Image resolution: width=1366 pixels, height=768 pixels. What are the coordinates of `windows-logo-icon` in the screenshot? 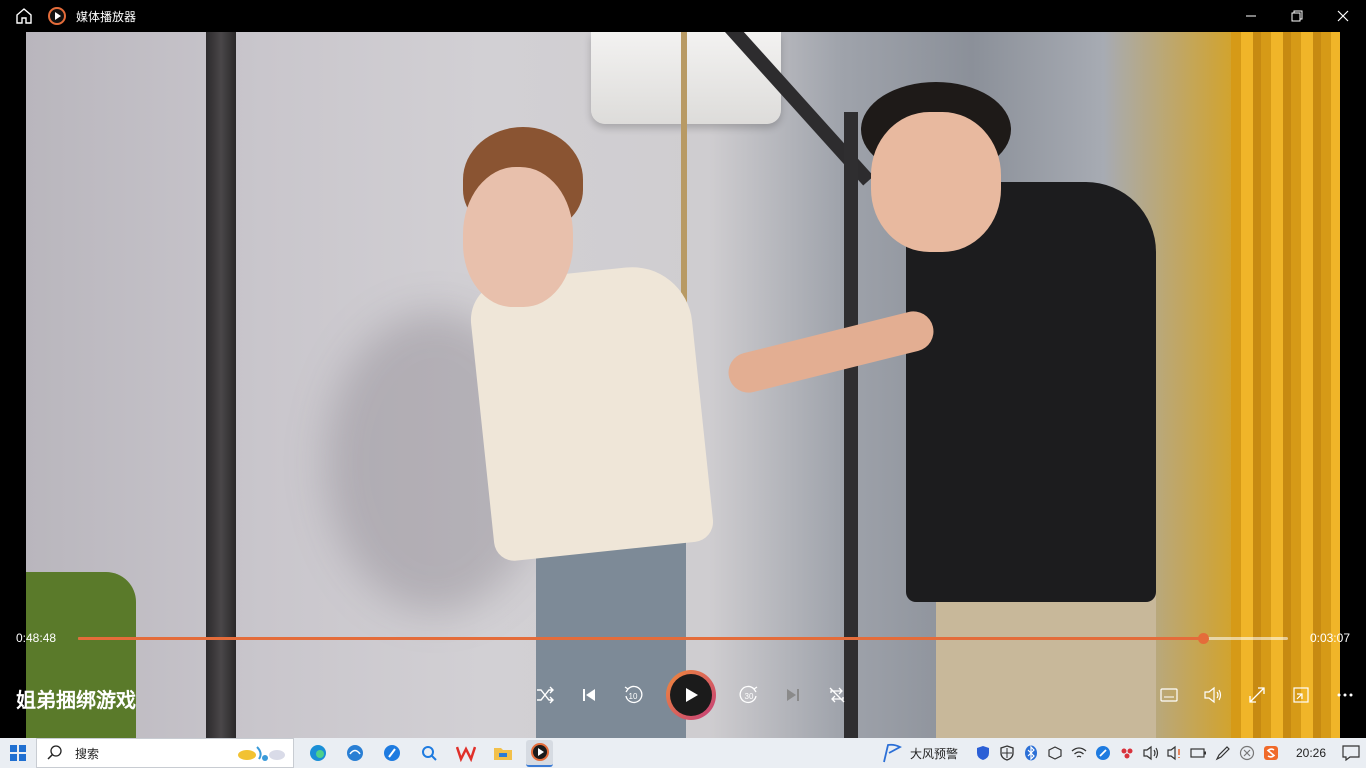 It's located at (18, 753).